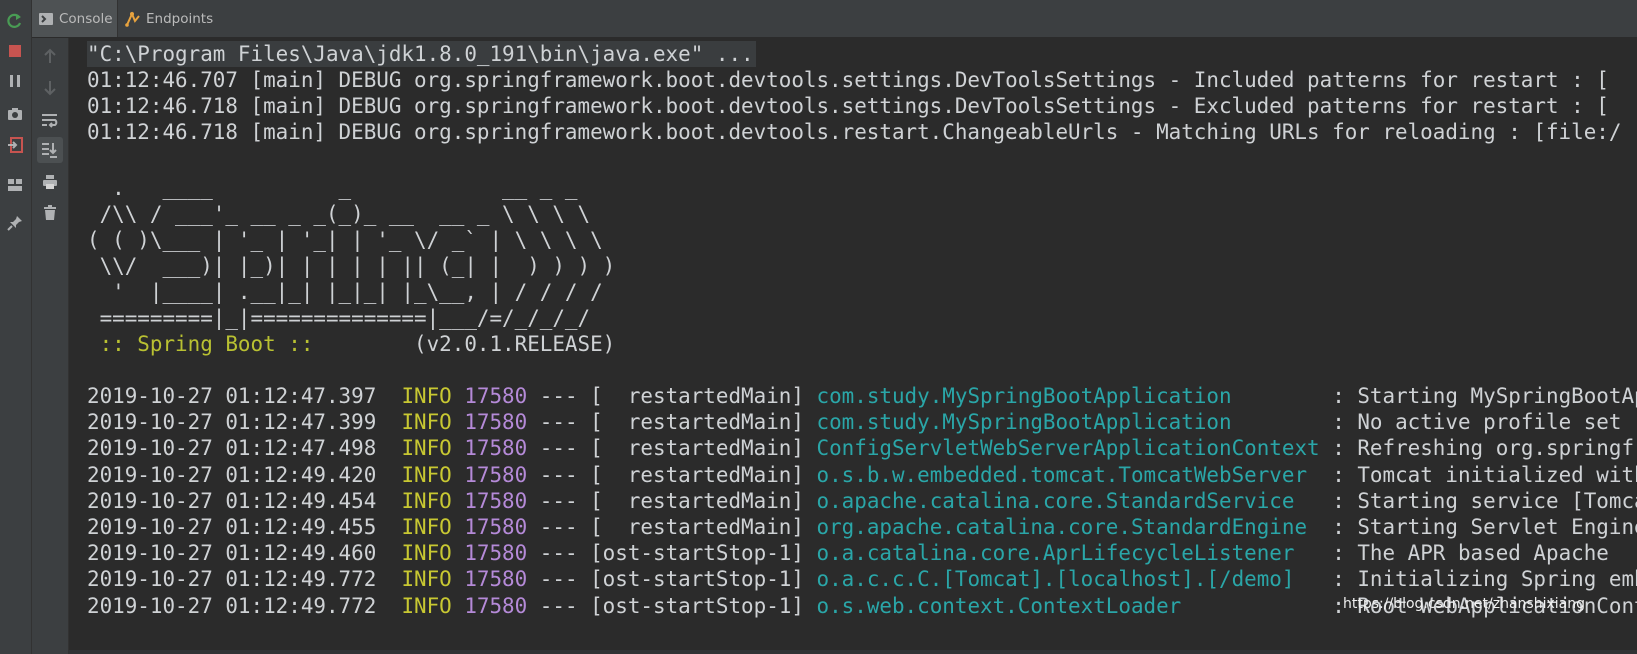 This screenshot has height=654, width=1637. Describe the element at coordinates (50, 150) in the screenshot. I see `scroll-to-end-icon` at that location.